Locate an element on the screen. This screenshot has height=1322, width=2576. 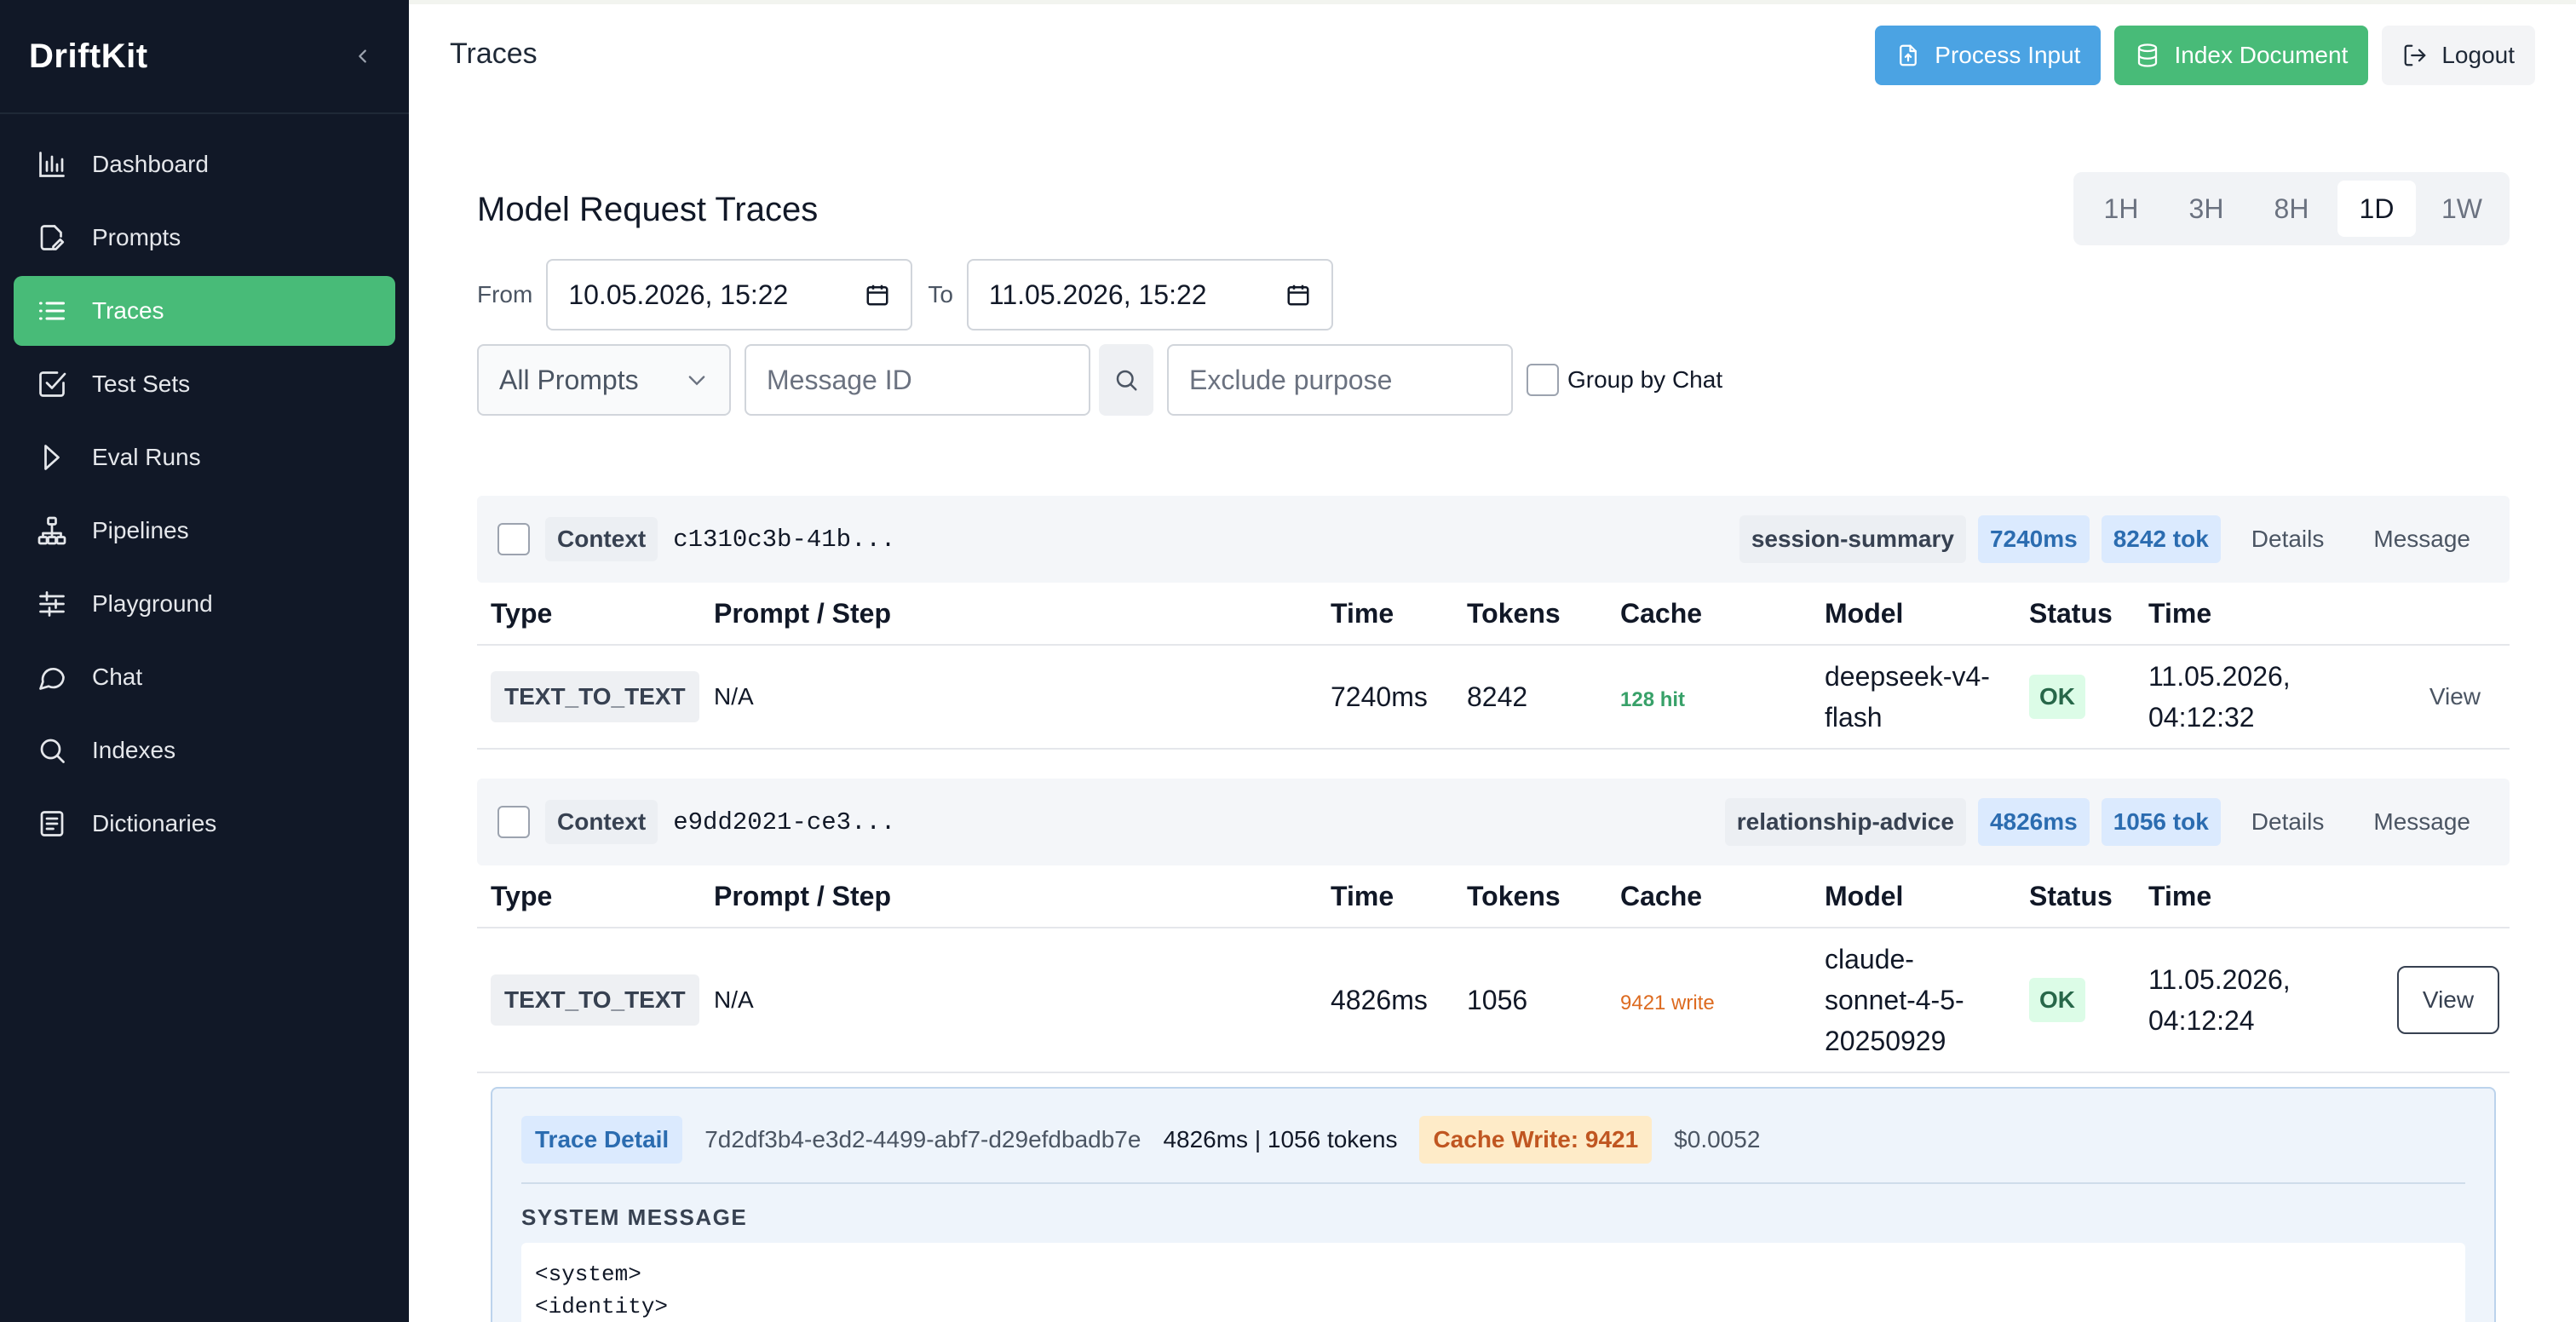
to-date-input: 11.05.2026, 15:22 is located at coordinates (1149, 294).